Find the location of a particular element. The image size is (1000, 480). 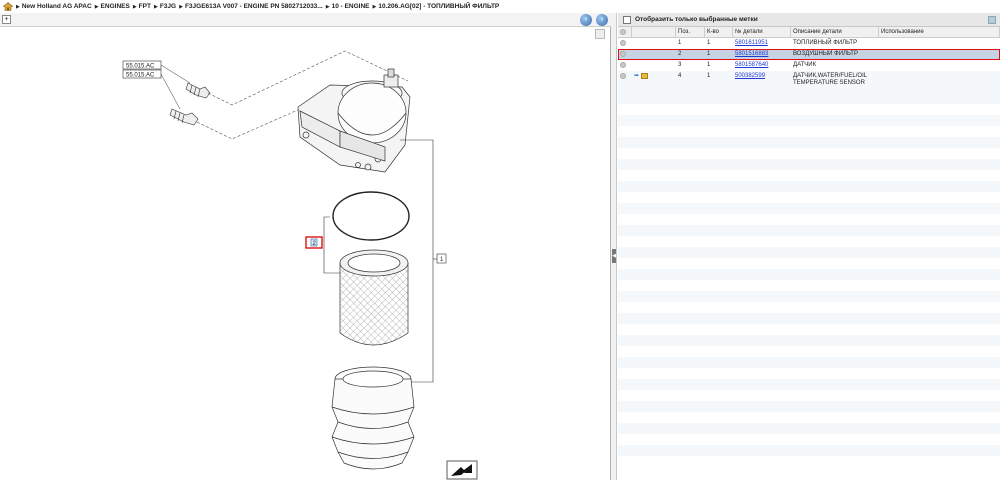

cell-pos: 4 is located at coordinates (680, 76).